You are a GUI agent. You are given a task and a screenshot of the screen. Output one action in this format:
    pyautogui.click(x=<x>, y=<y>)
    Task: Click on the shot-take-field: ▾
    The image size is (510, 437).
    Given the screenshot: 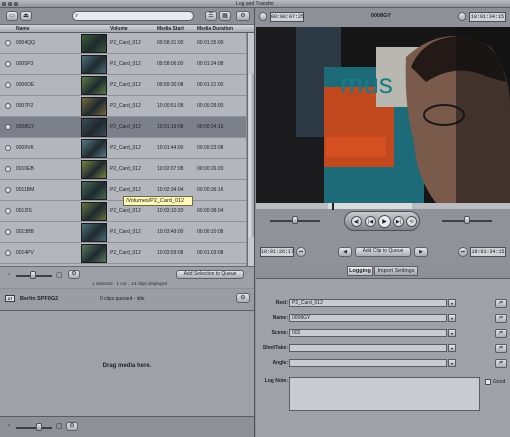 What is the action you would take?
    pyautogui.click(x=372, y=348)
    